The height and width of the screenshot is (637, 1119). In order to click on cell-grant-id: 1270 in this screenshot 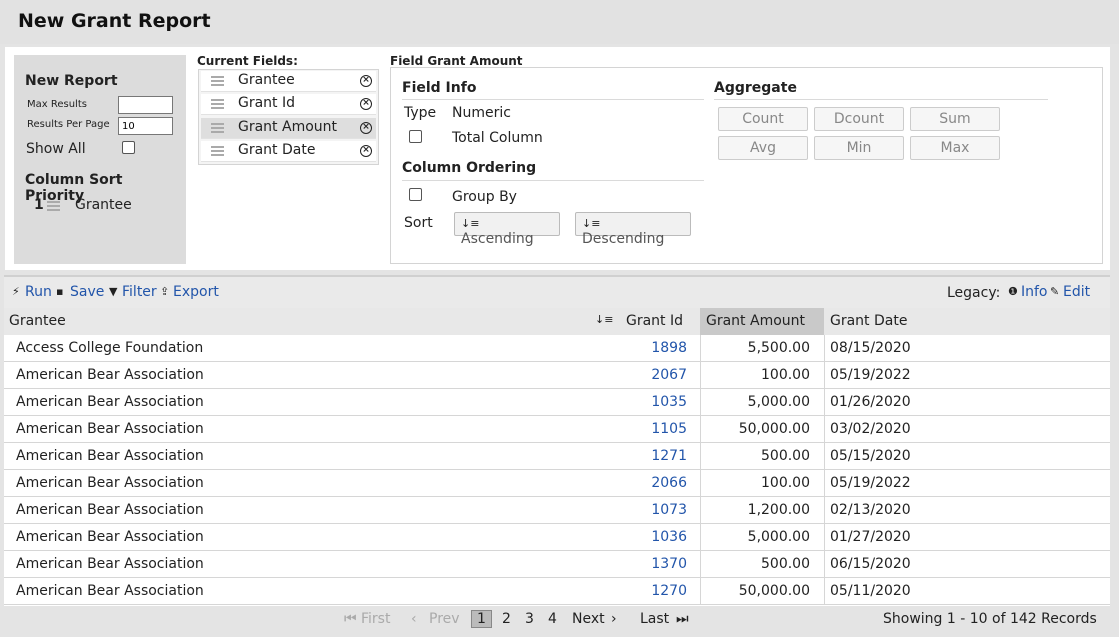, I will do `click(657, 591)`.